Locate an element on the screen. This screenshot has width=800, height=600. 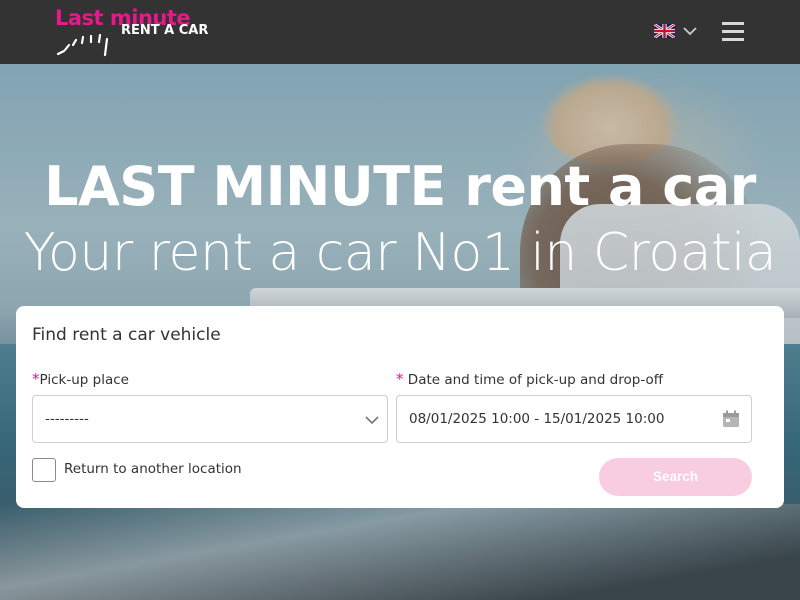
pickup-place-label: *Pick-up place is located at coordinates (80, 379).